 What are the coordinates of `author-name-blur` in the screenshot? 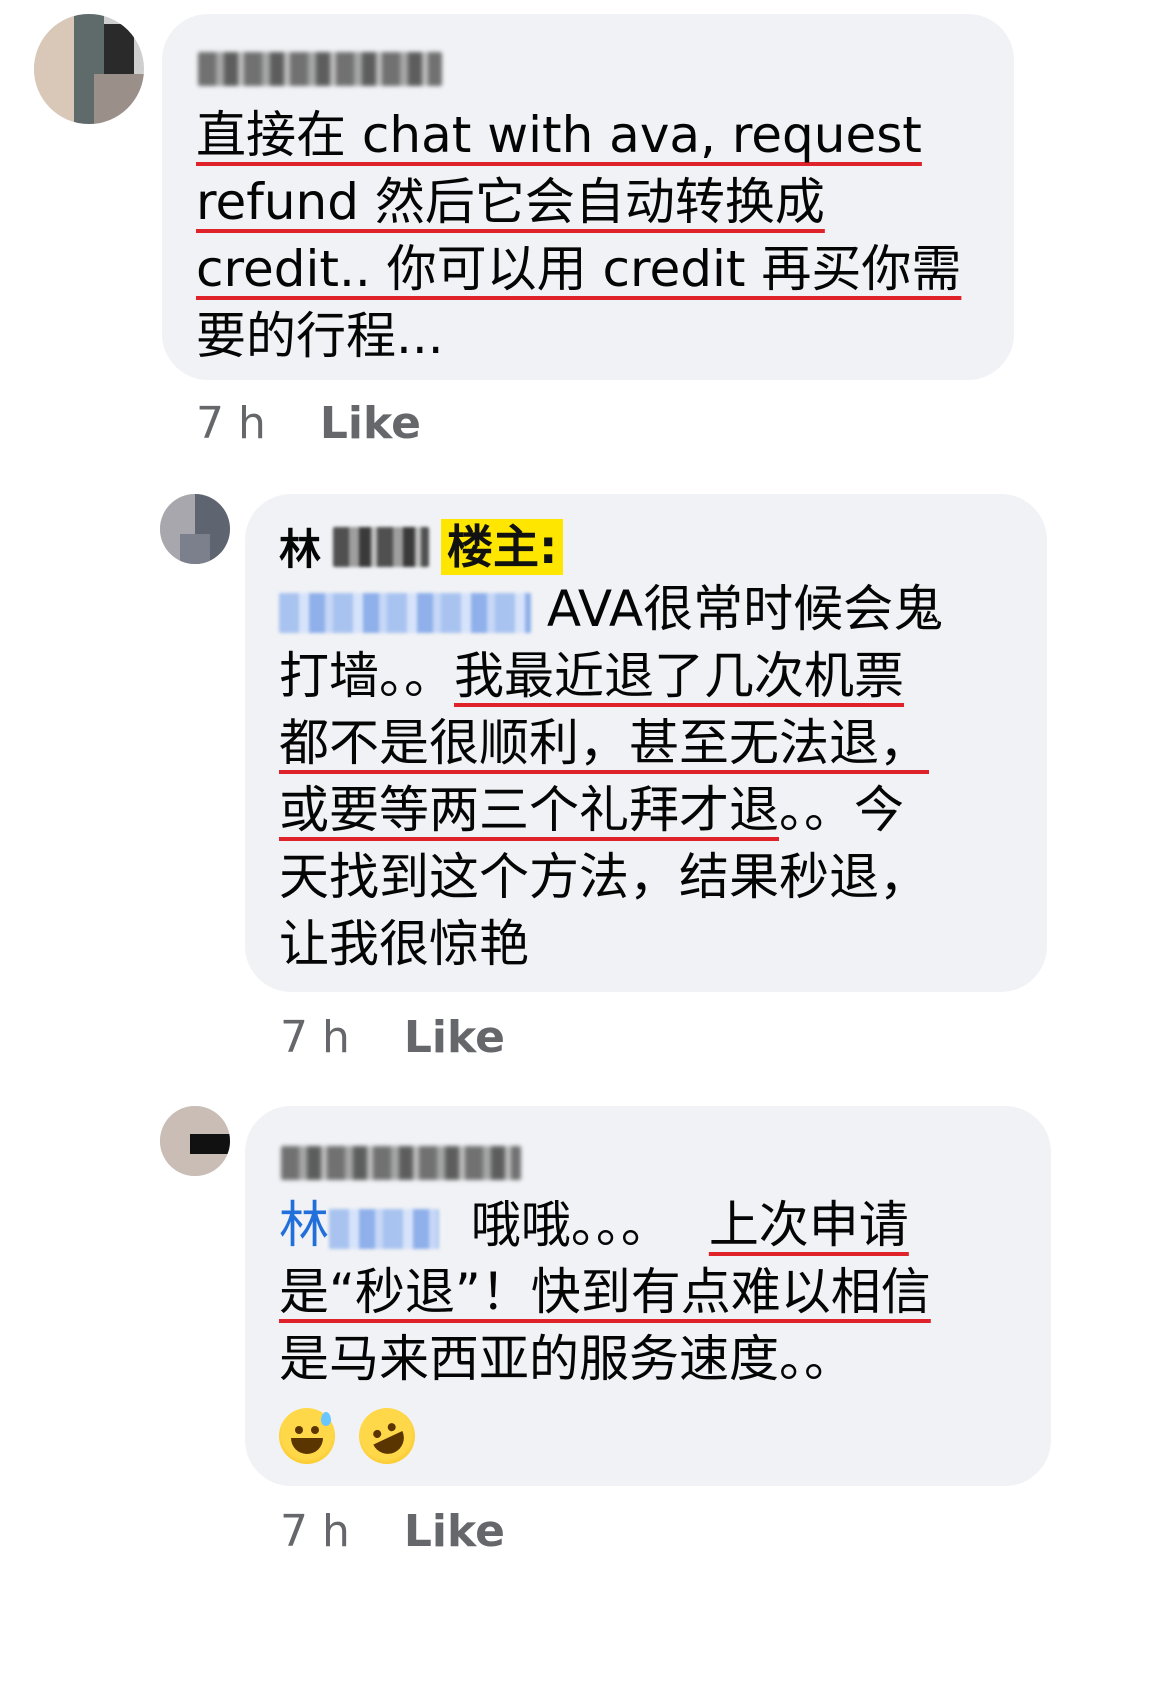 It's located at (381, 546).